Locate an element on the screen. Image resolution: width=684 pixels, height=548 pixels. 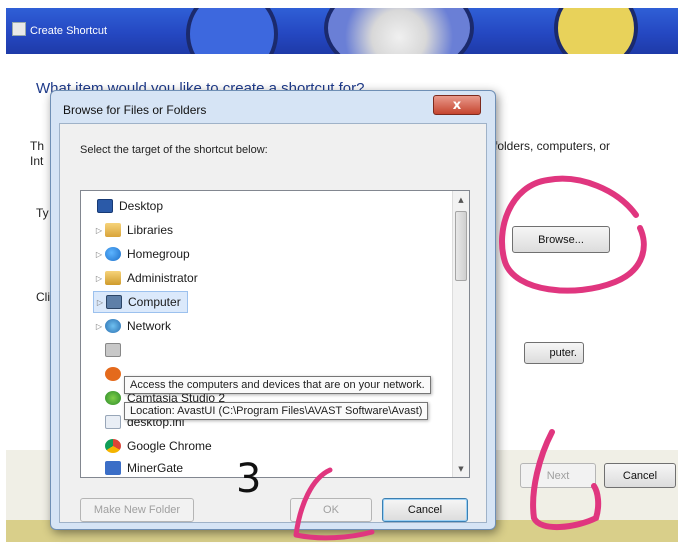
dialog-prompt: Select the target of the shortcut below: is located at coordinates (174, 150).